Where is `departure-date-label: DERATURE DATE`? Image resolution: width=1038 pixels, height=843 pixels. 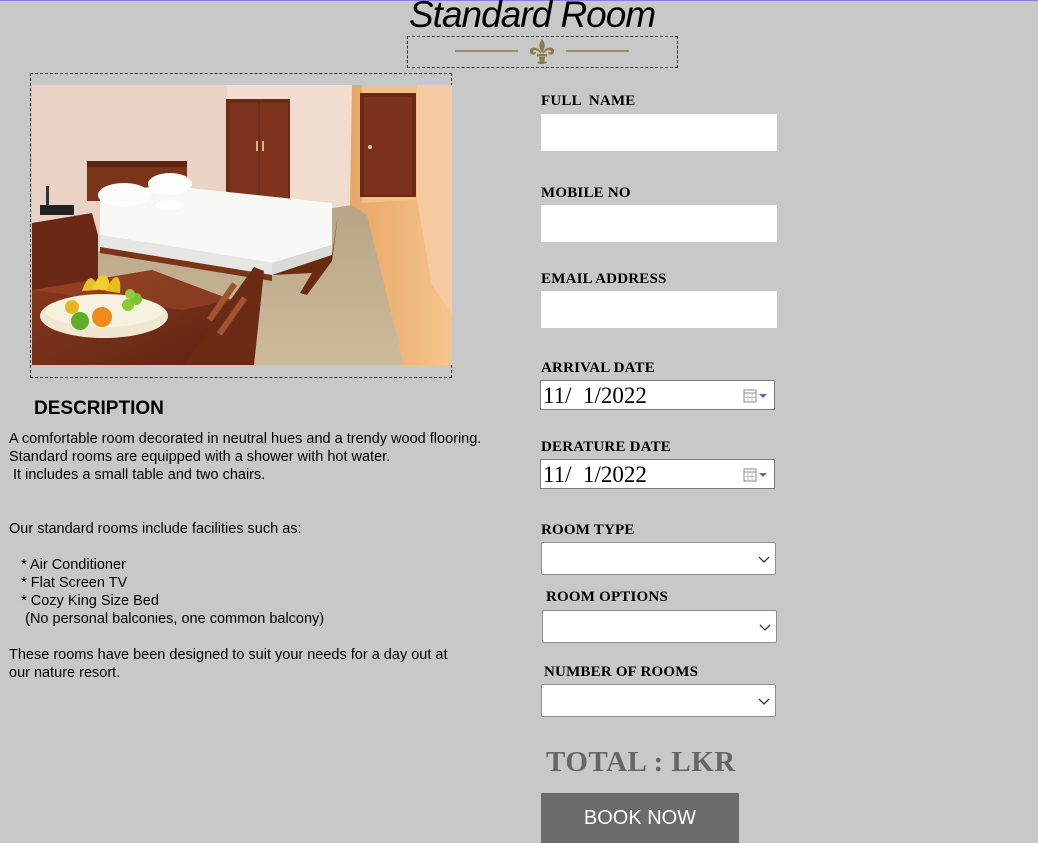
departure-date-label: DERATURE DATE is located at coordinates (606, 447).